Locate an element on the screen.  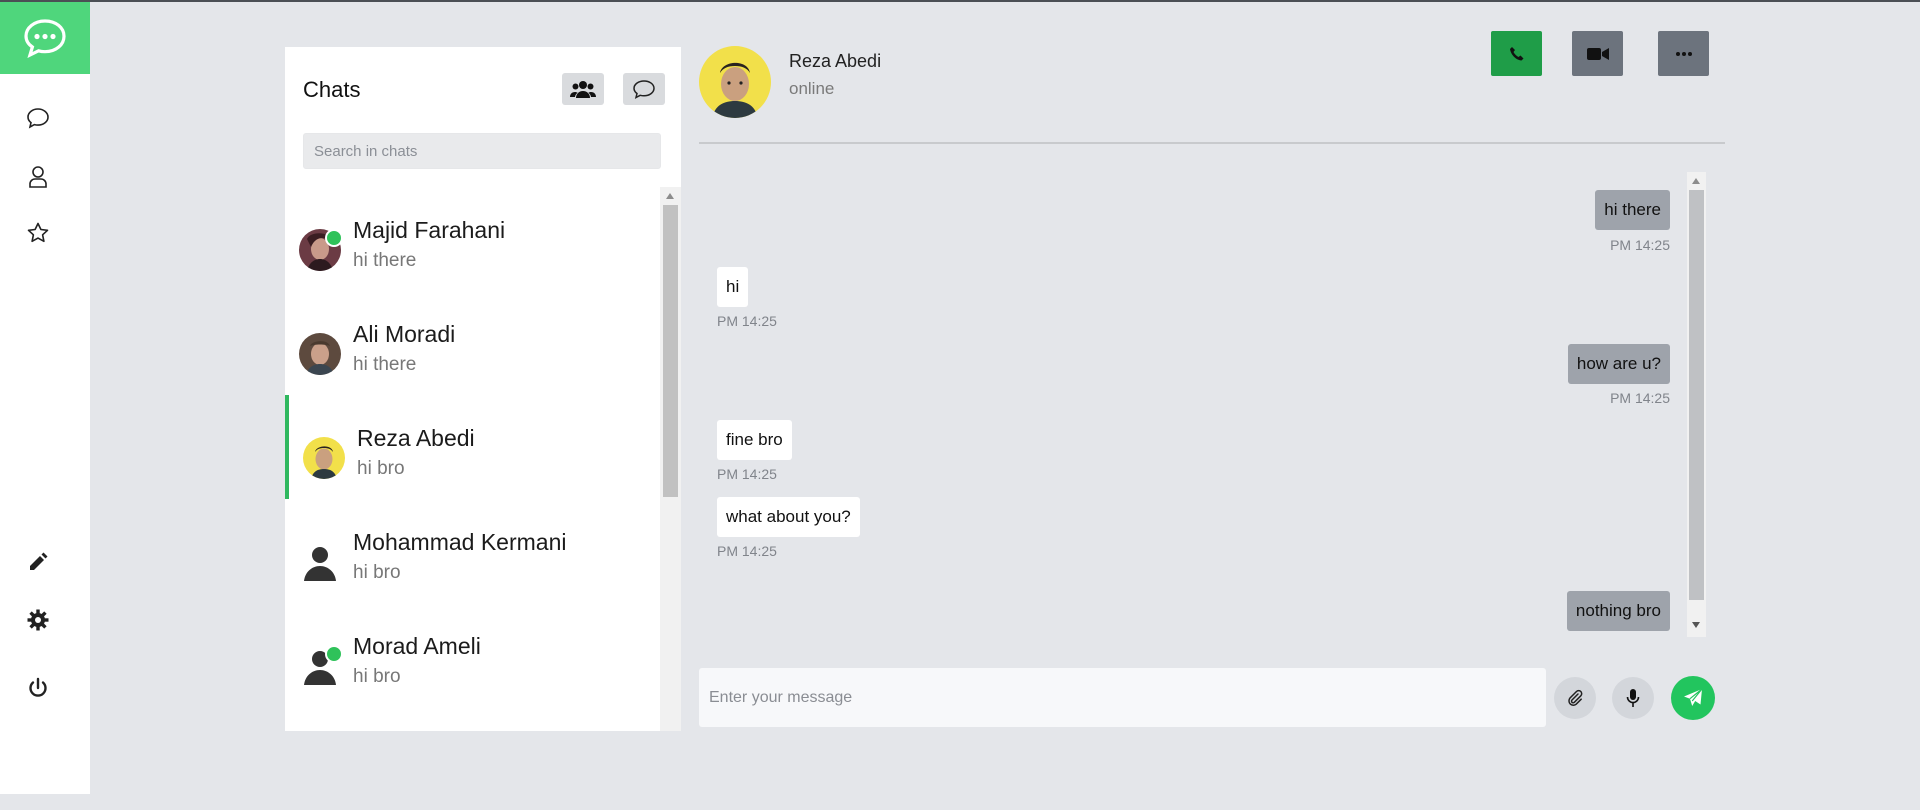
message-incoming: hi is located at coordinates (733, 287).